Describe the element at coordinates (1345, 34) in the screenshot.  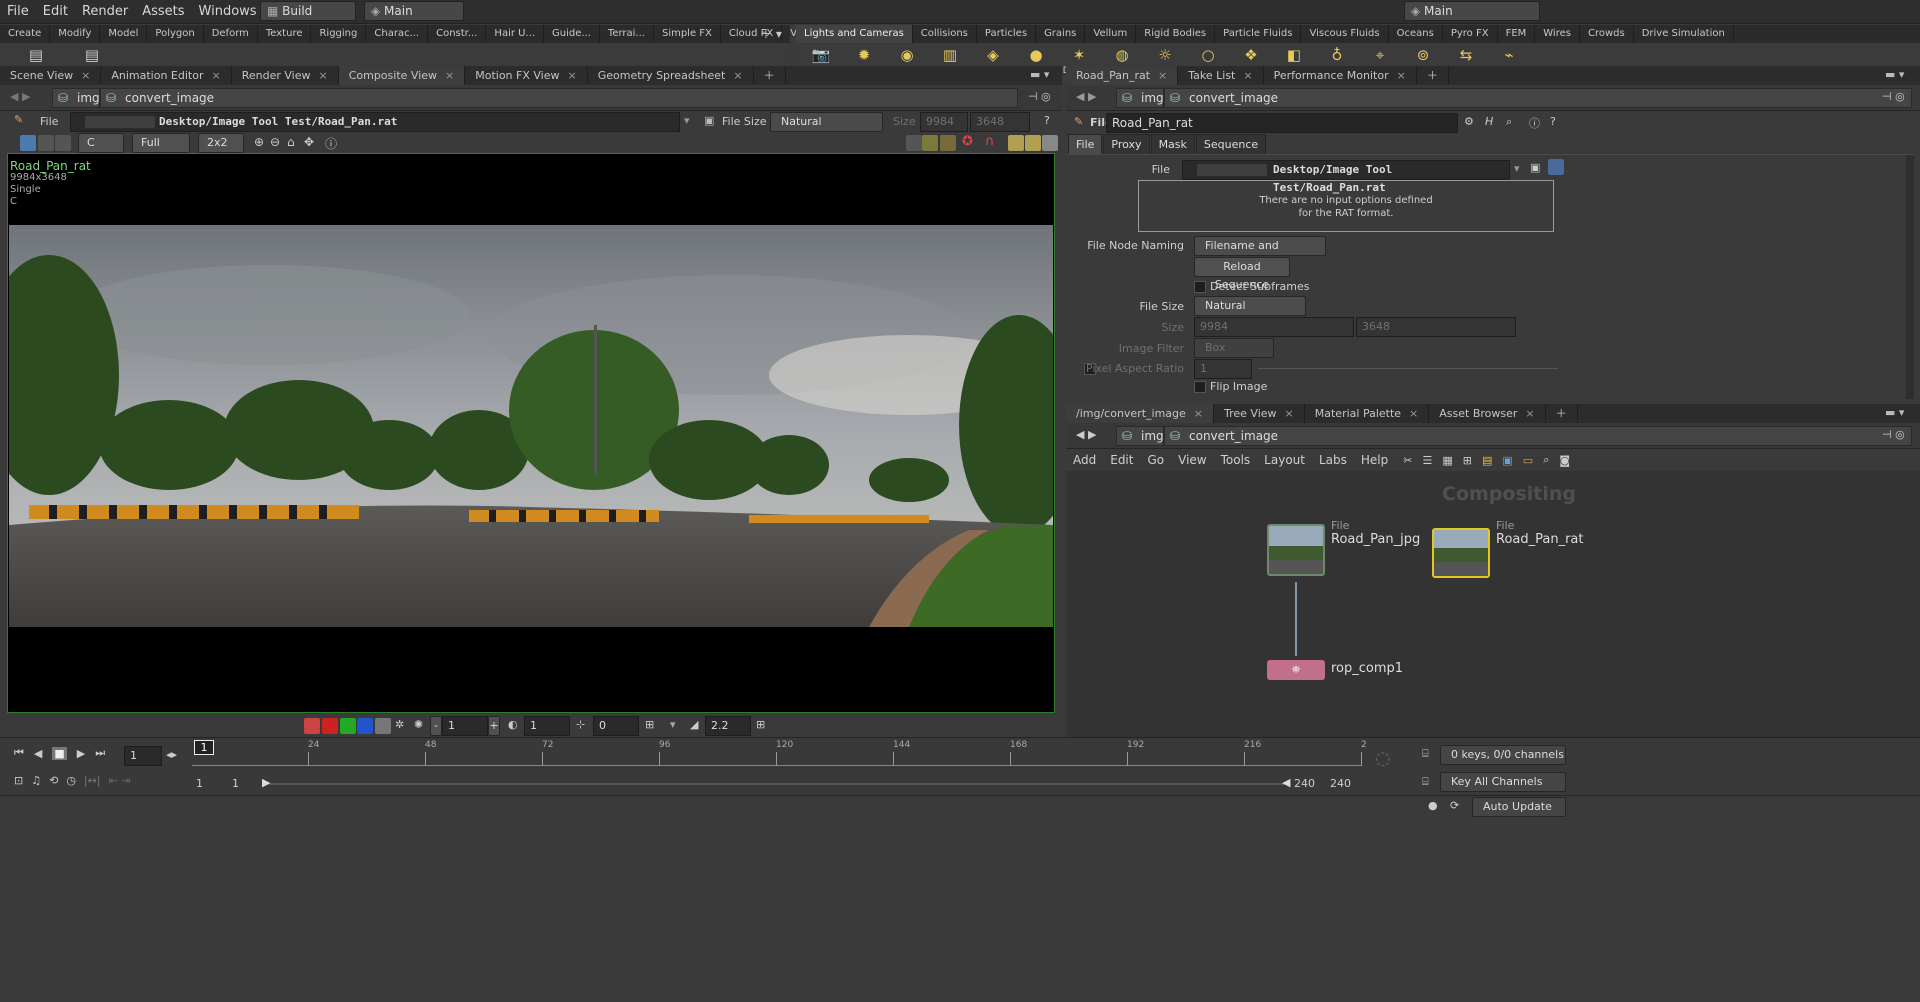
I see `shelf-tab: Viscous Fluids` at that location.